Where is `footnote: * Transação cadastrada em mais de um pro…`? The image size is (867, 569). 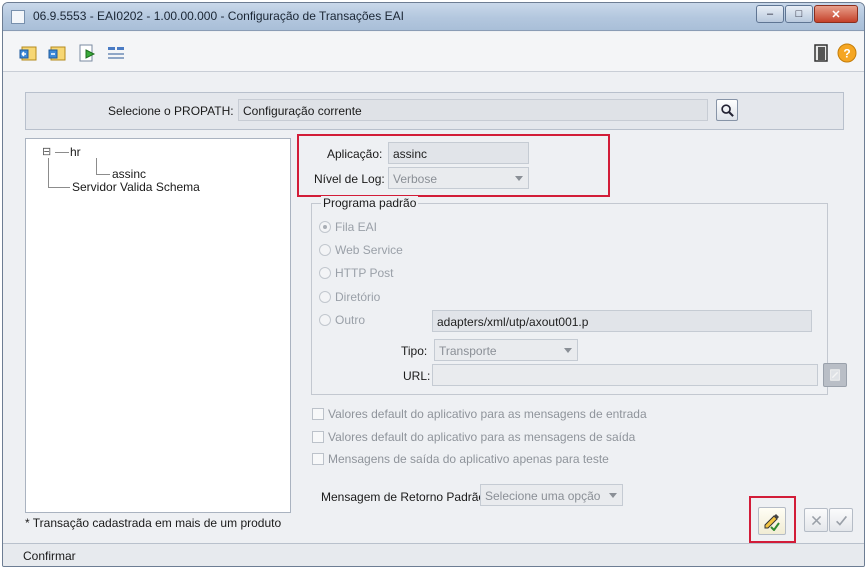
footnote: * Transação cadastrada em mais de um pro… is located at coordinates (153, 523).